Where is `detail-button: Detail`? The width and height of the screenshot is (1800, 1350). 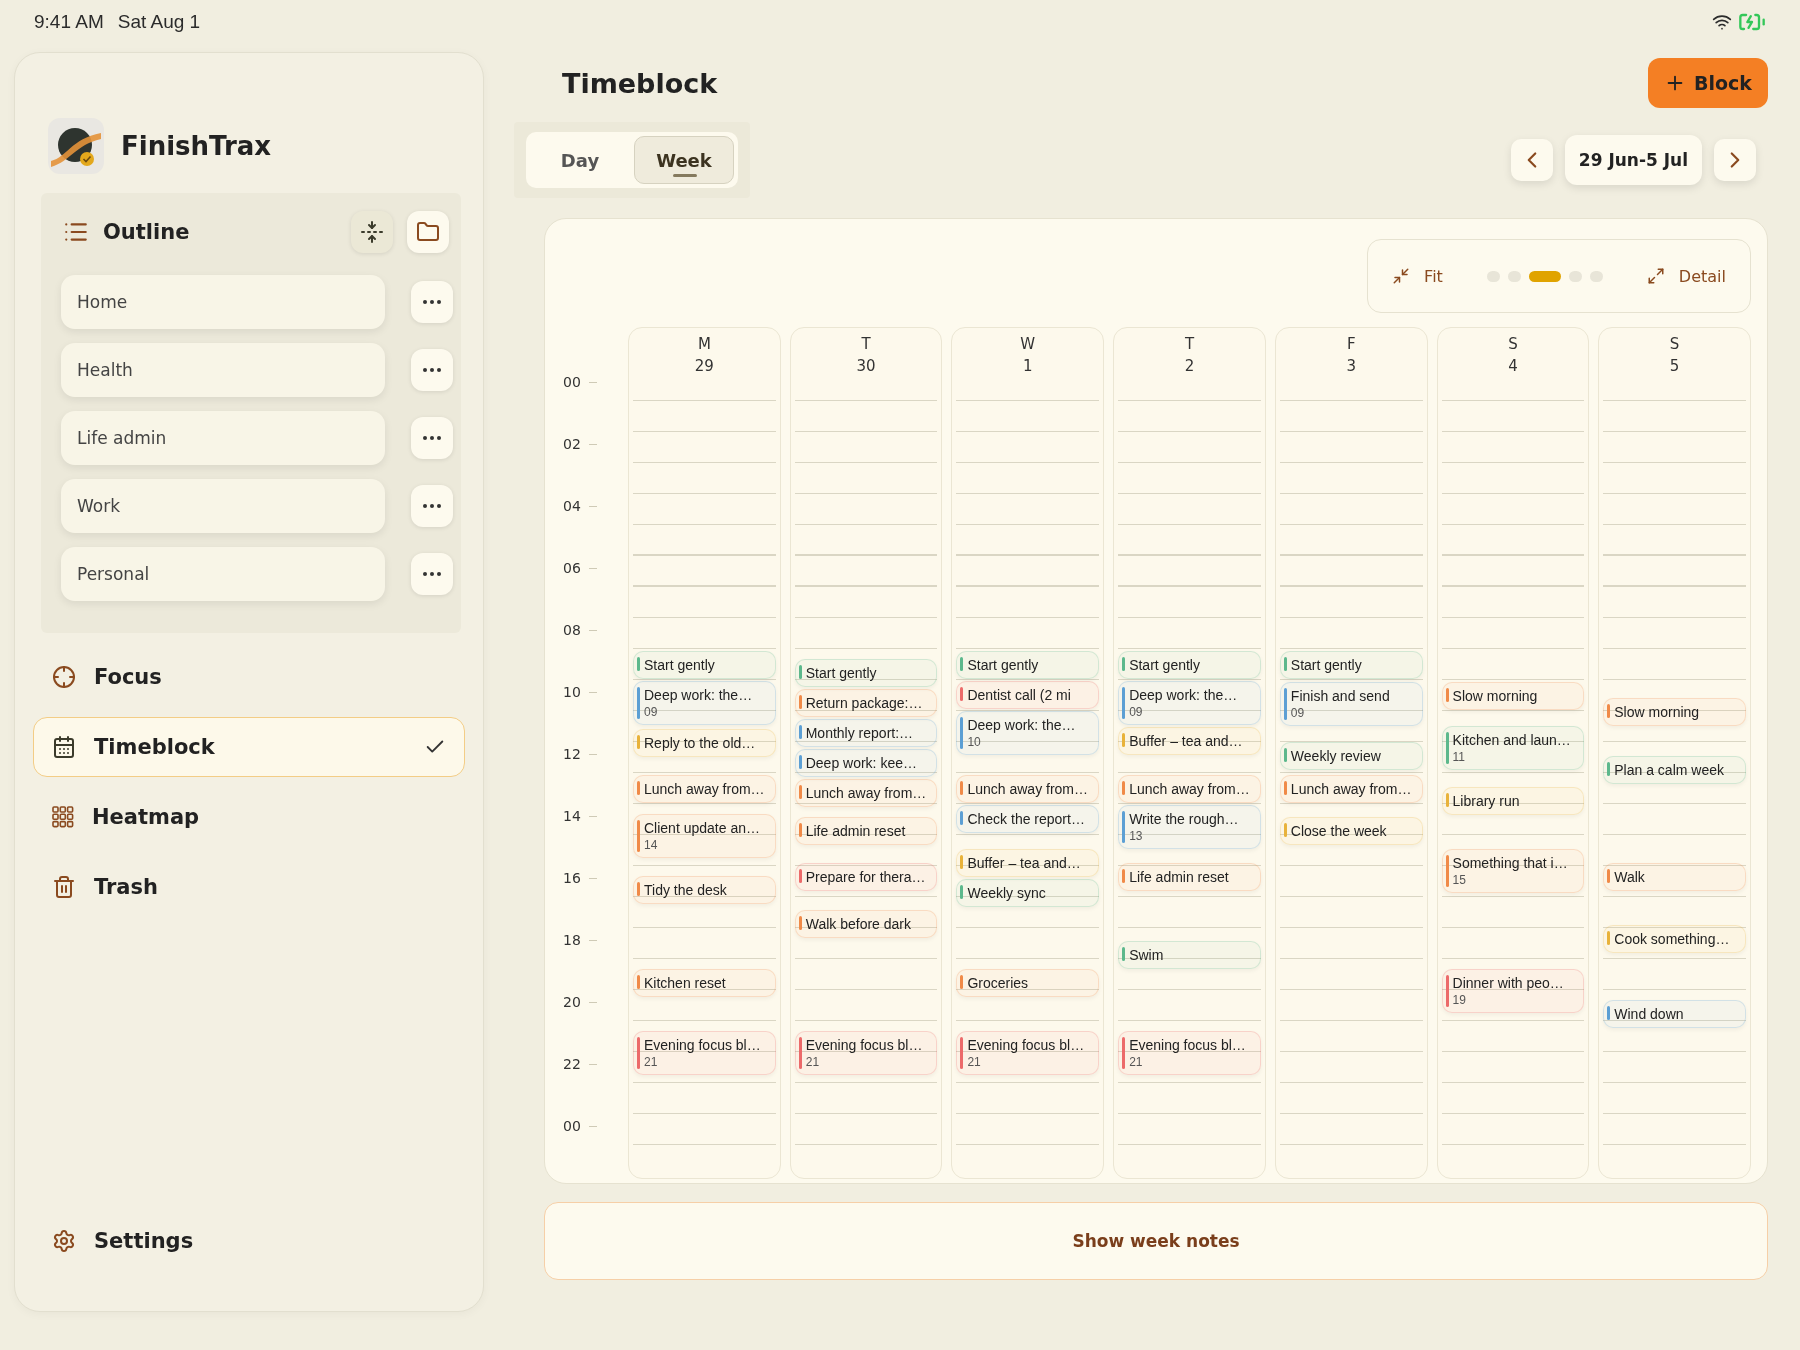
detail-button: Detail is located at coordinates (1686, 276).